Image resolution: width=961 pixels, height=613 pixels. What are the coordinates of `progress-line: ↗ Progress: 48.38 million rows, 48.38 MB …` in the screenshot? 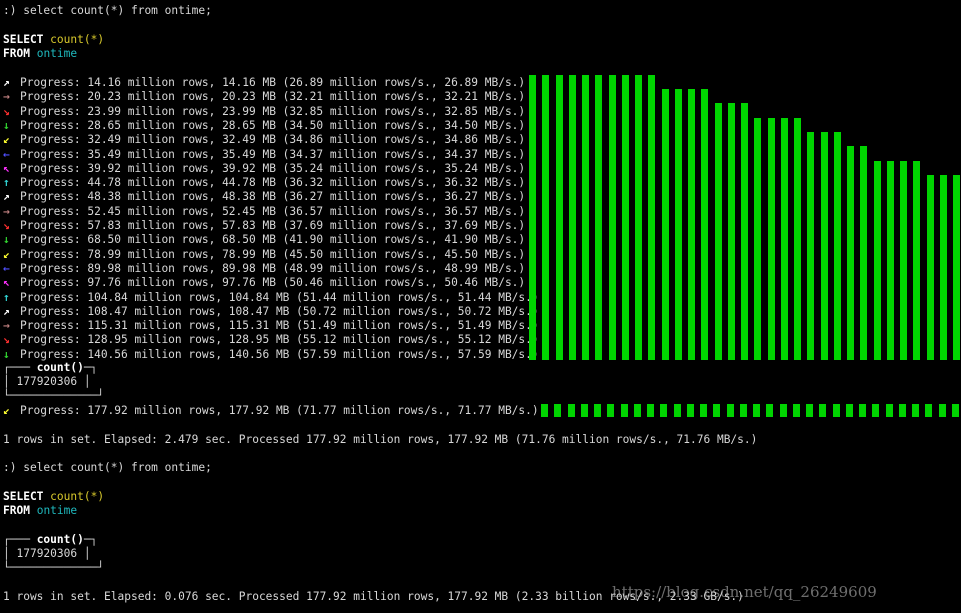 It's located at (264, 197).